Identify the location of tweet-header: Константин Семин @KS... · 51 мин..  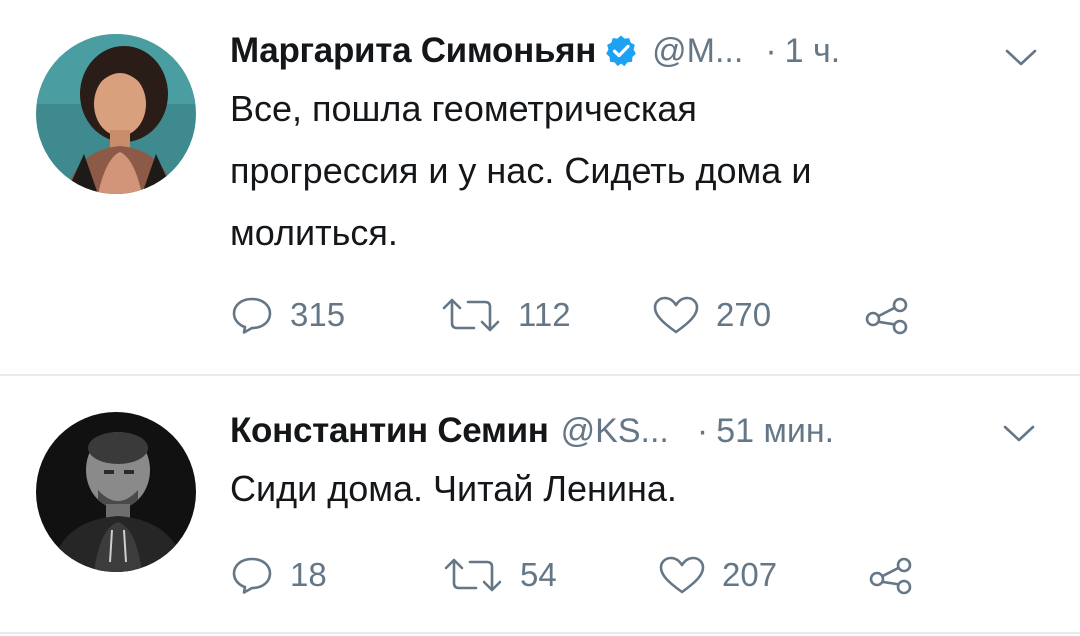
(532, 431).